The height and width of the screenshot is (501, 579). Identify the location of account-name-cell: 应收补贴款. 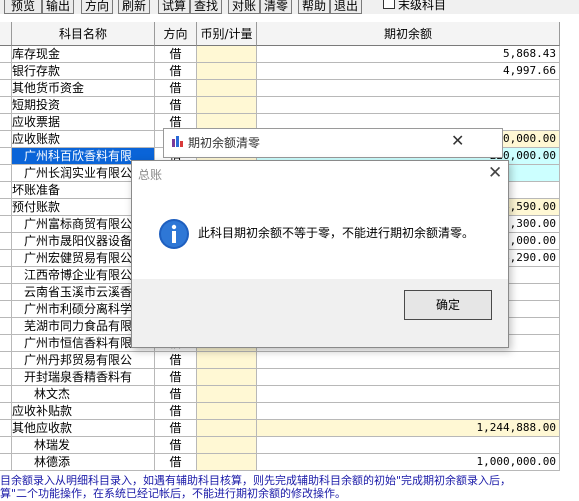
(83, 411).